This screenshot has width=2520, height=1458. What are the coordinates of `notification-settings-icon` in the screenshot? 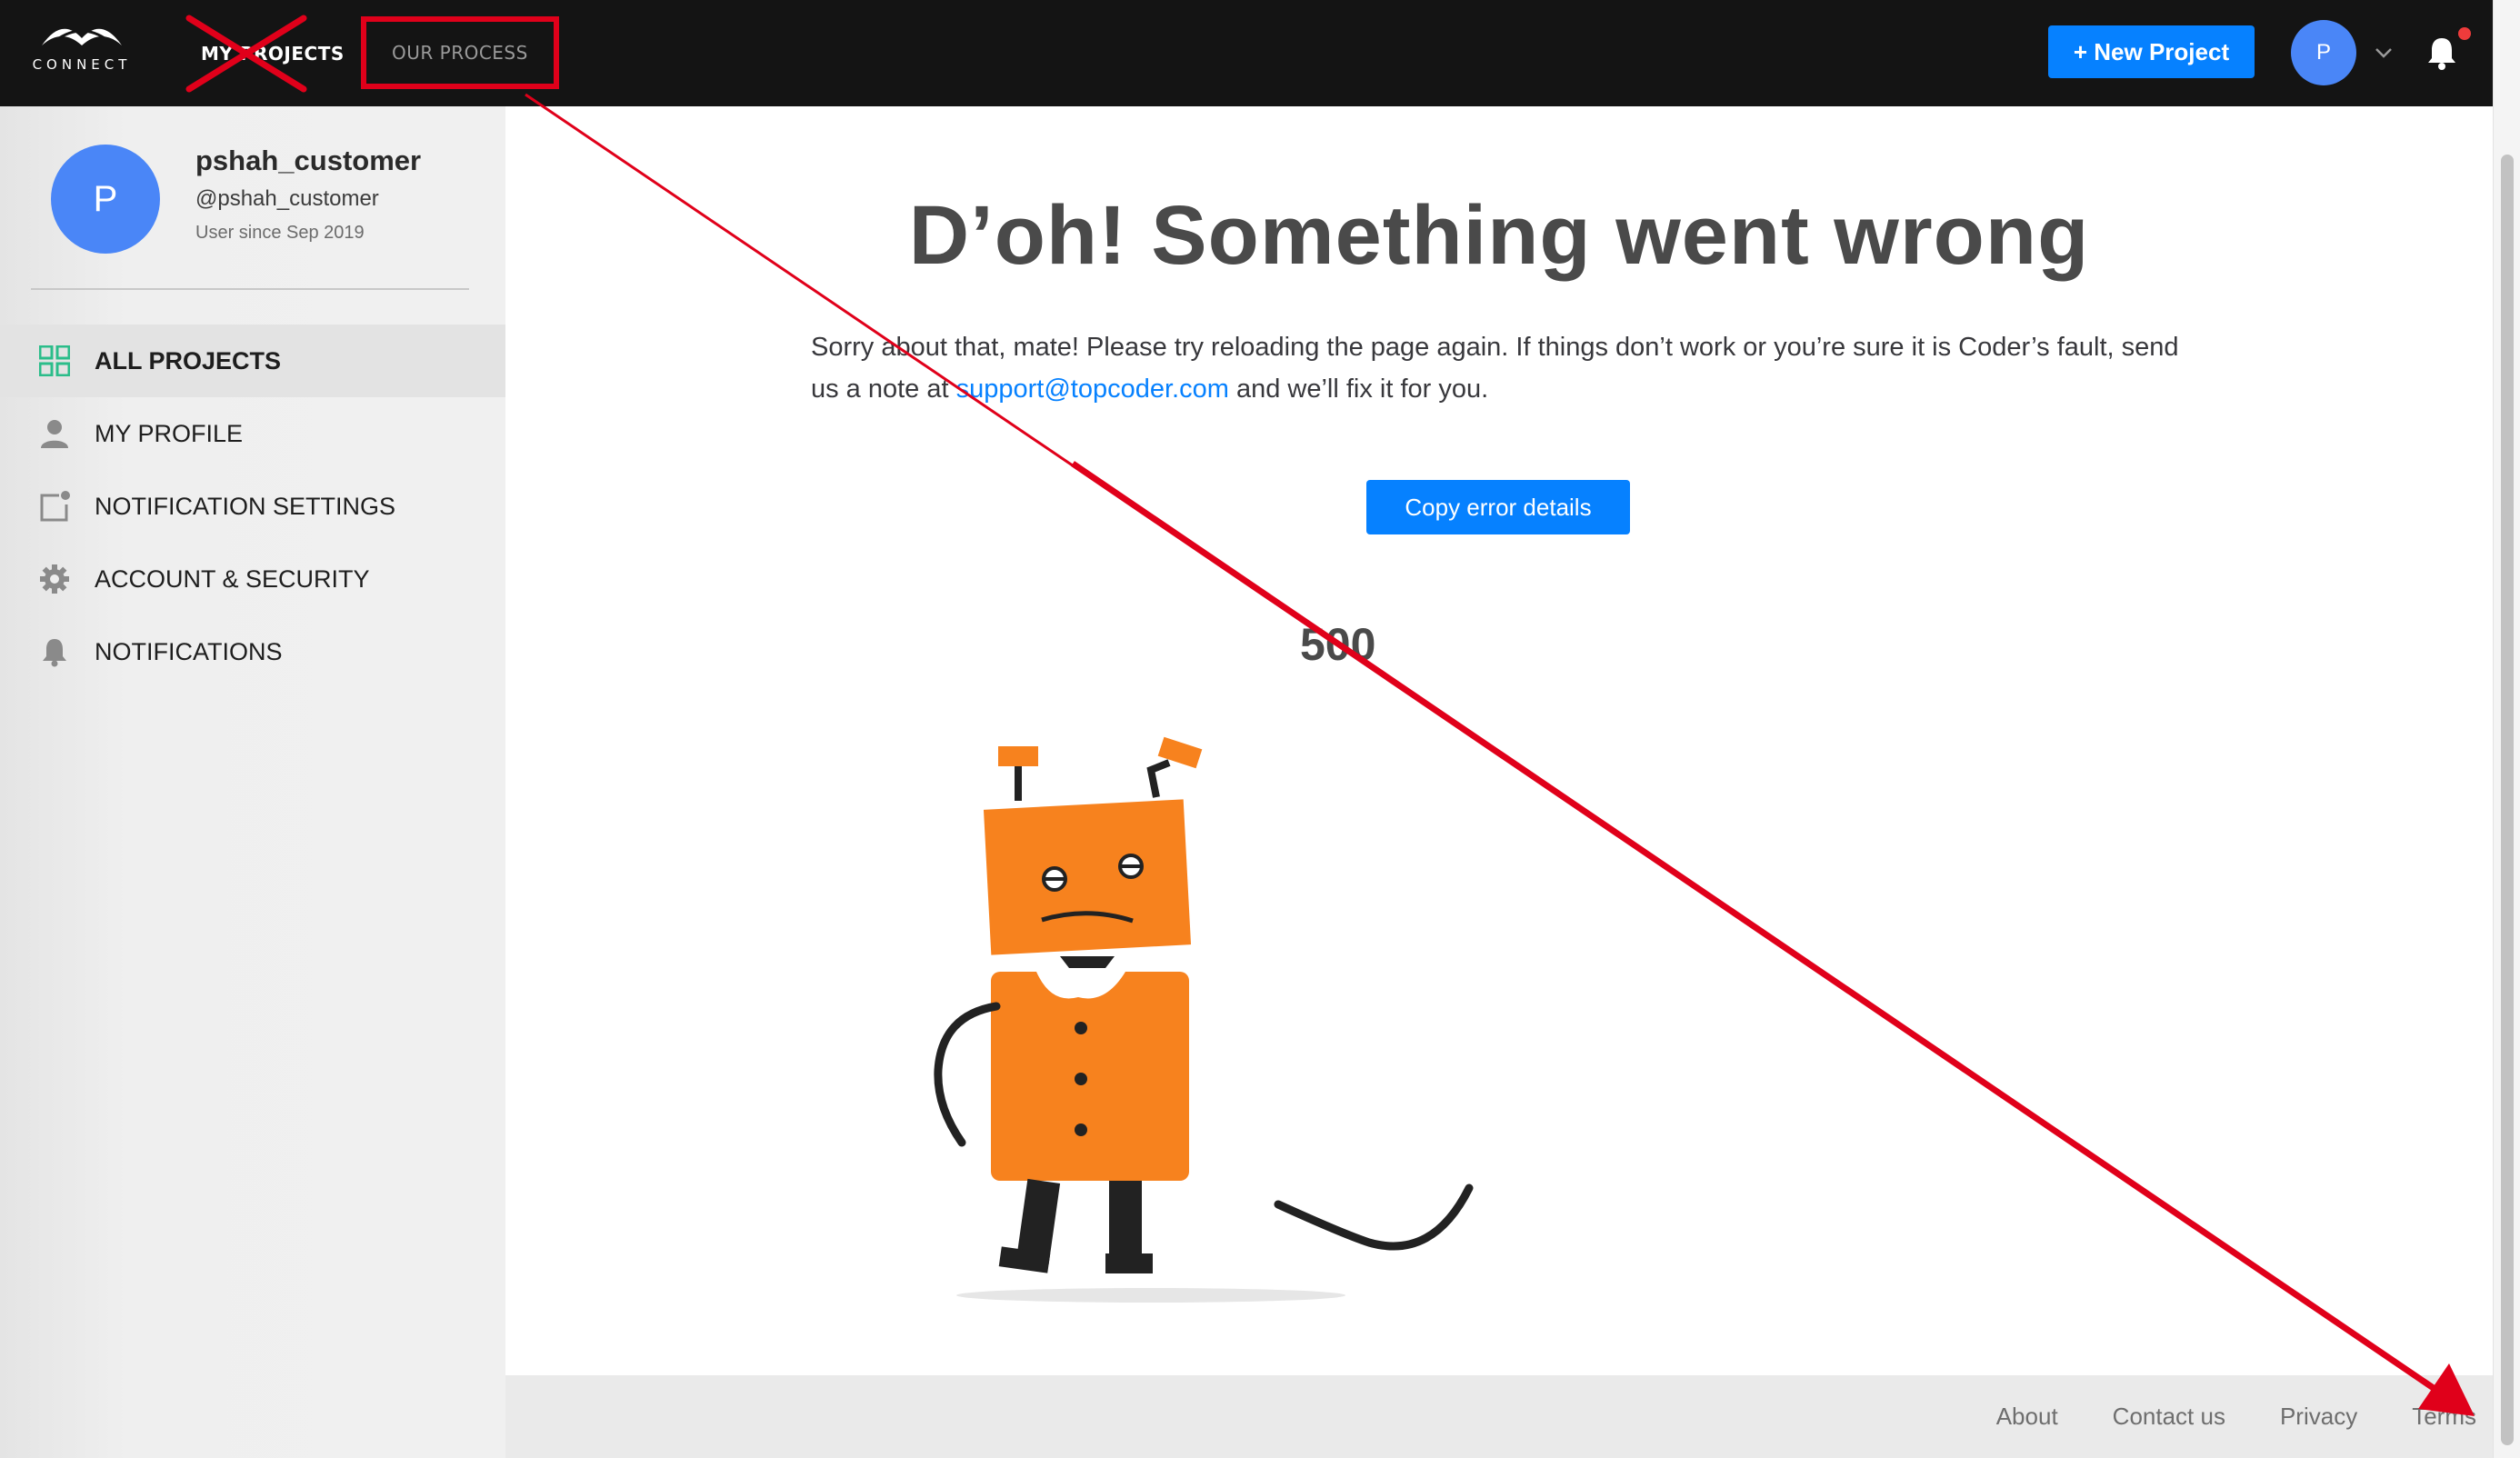 It's located at (54, 506).